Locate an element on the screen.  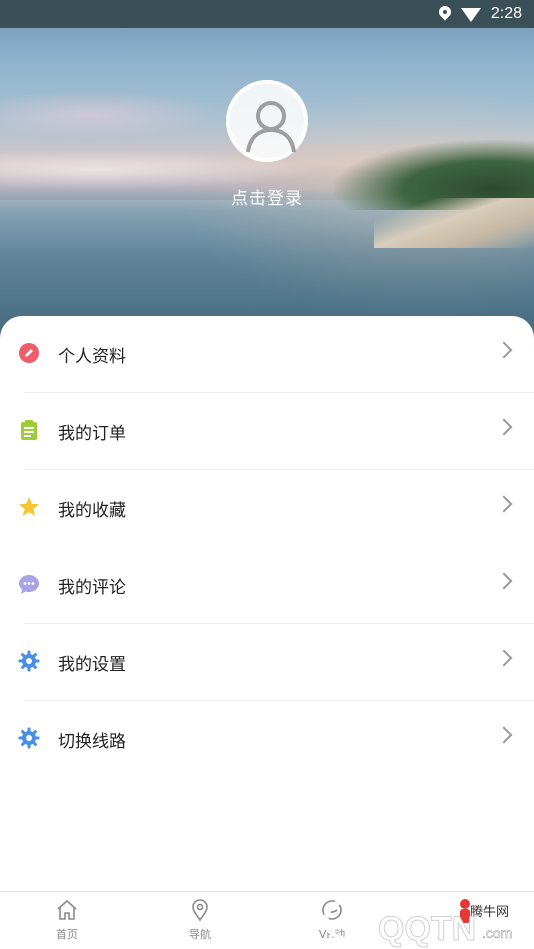
chat-icon is located at coordinates (29, 584).